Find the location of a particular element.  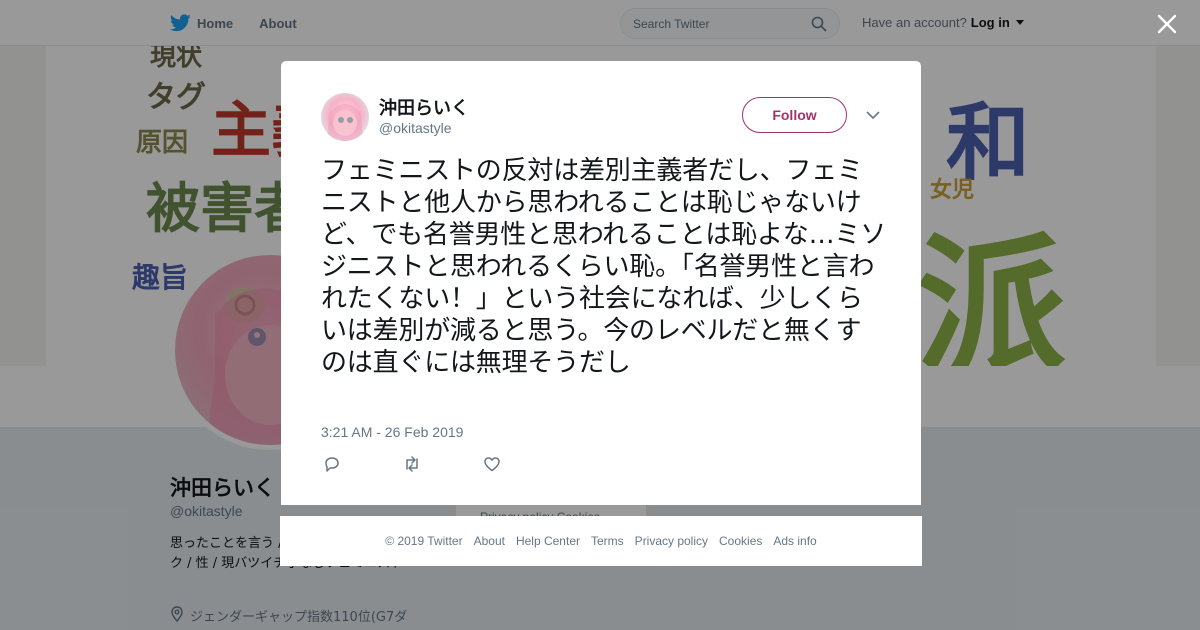

like-icon is located at coordinates (492, 464).